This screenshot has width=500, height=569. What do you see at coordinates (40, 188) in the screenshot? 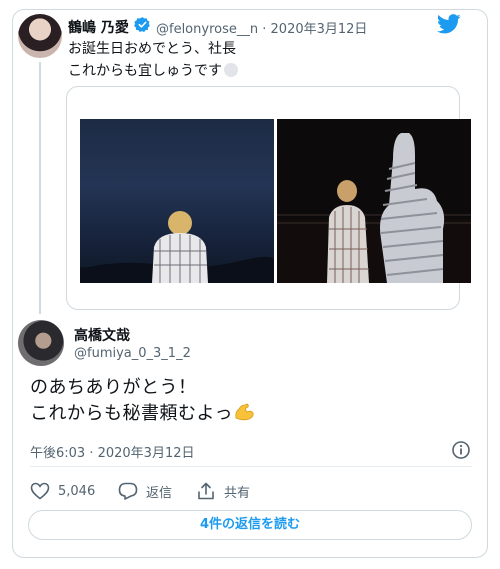
I see `thread-connector-line` at bounding box center [40, 188].